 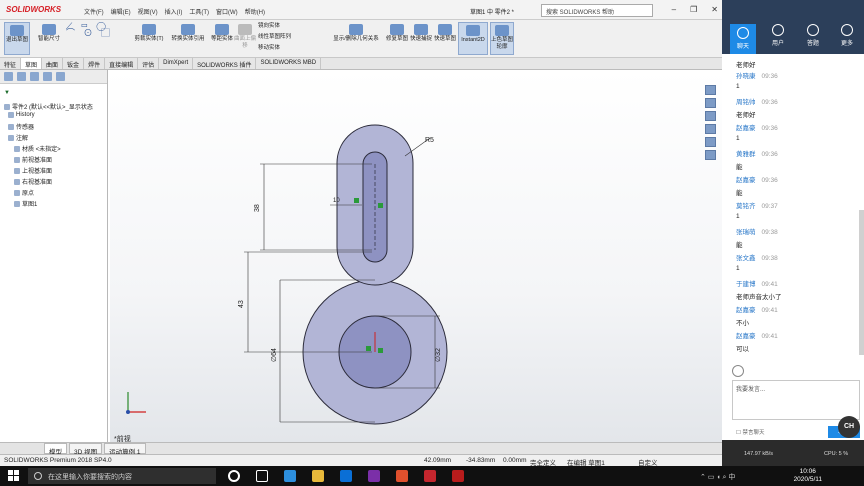 What do you see at coordinates (597, 10) in the screenshot?
I see `help-search-input: 搜索 SOLIDWORKS 帮助` at bounding box center [597, 10].